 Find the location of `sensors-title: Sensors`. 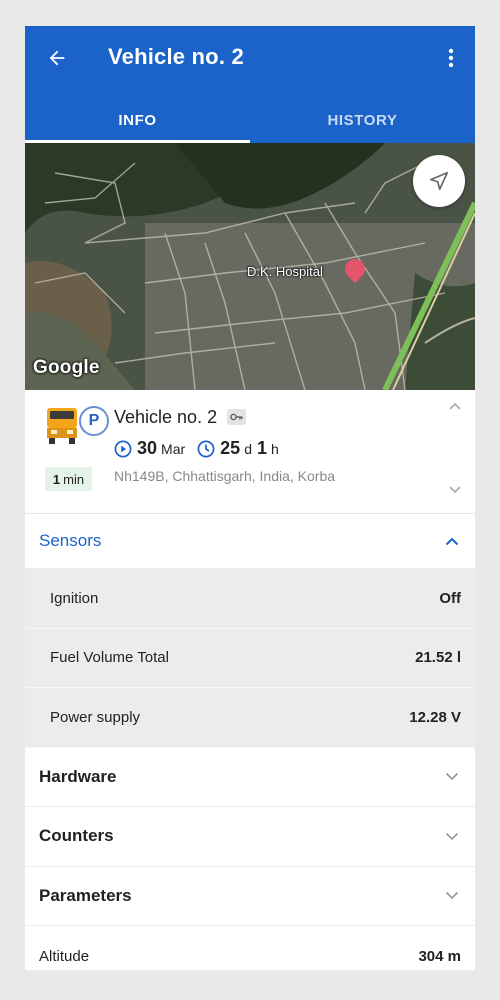

sensors-title: Sensors is located at coordinates (70, 540).